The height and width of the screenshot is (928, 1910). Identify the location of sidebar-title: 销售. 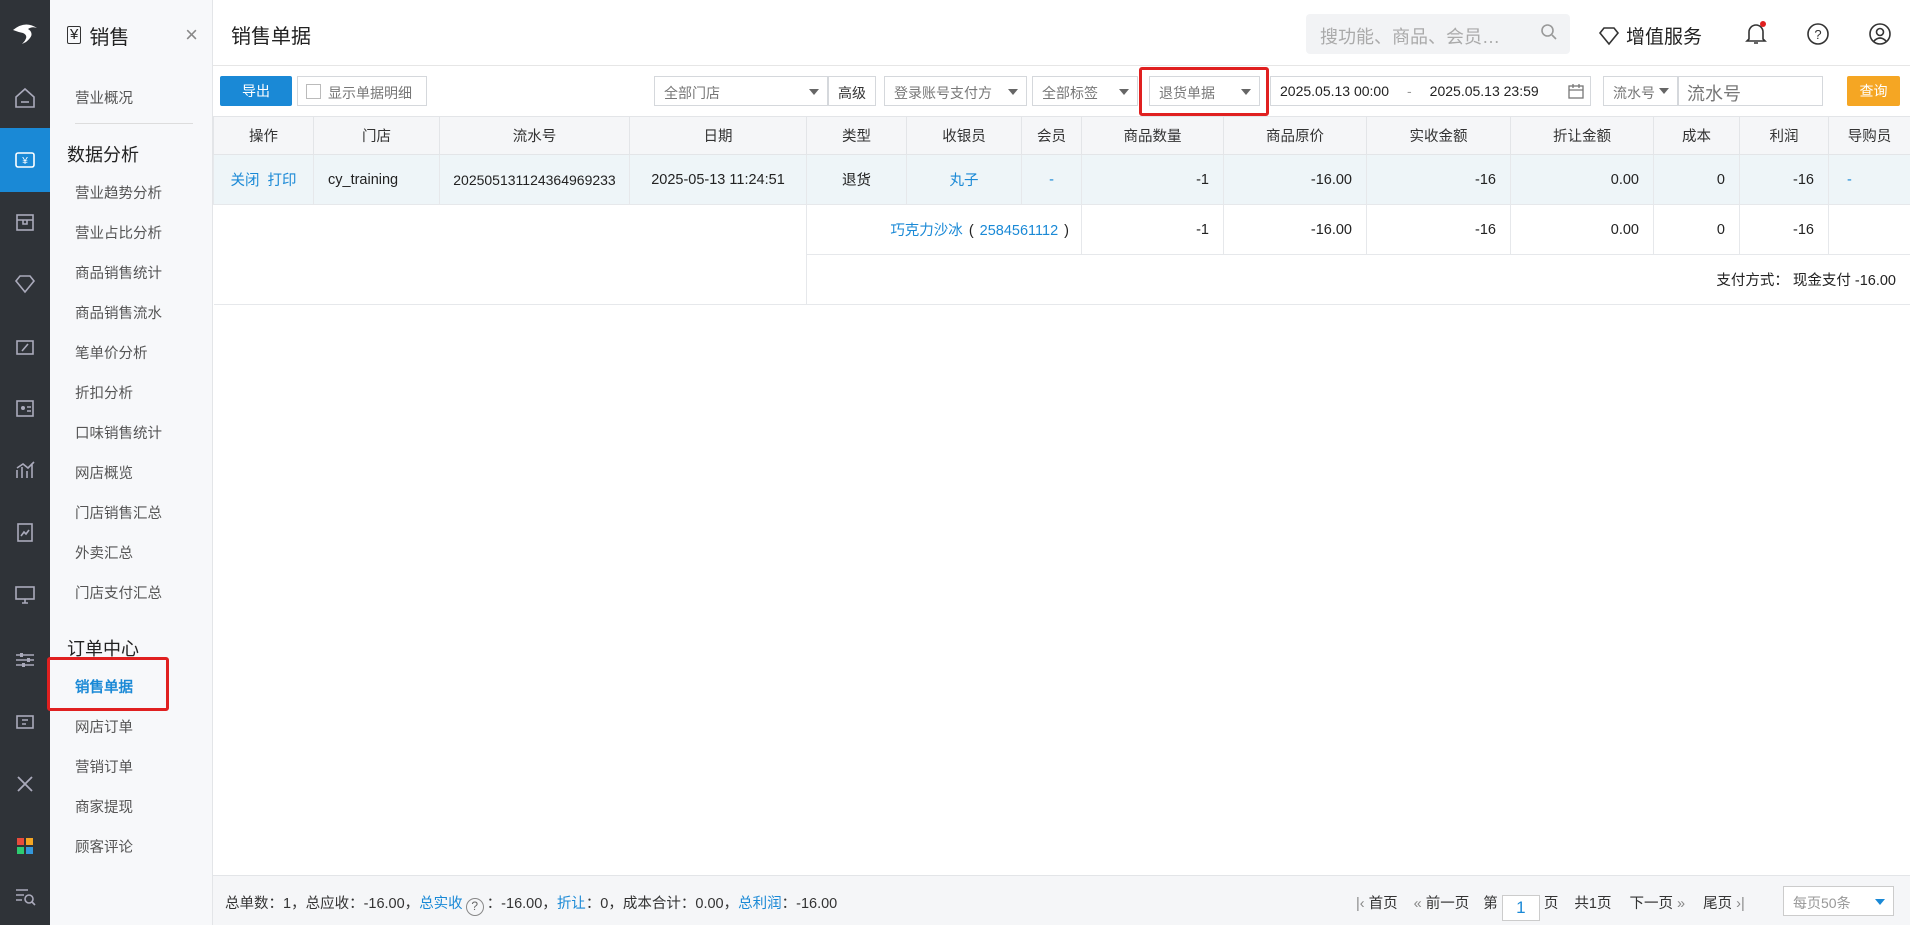
(109, 35).